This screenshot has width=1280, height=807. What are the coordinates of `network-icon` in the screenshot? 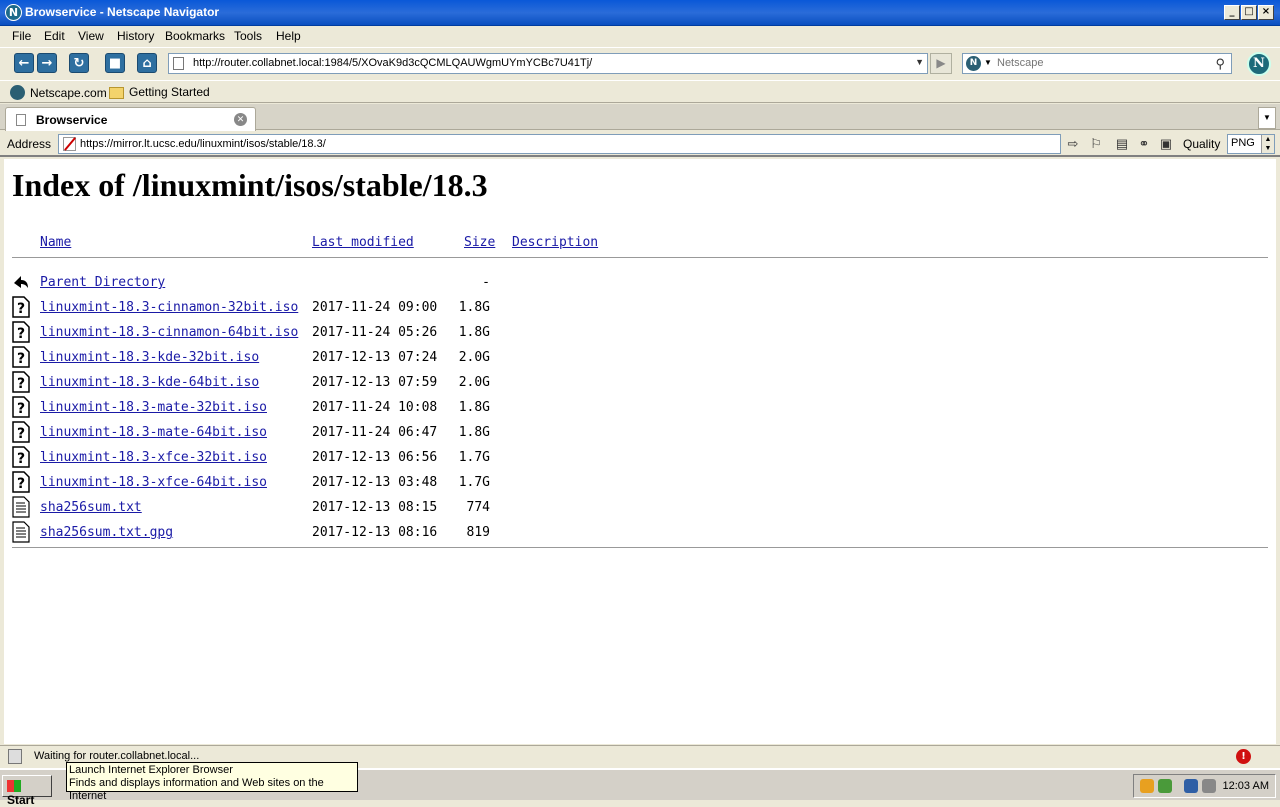 It's located at (1191, 786).